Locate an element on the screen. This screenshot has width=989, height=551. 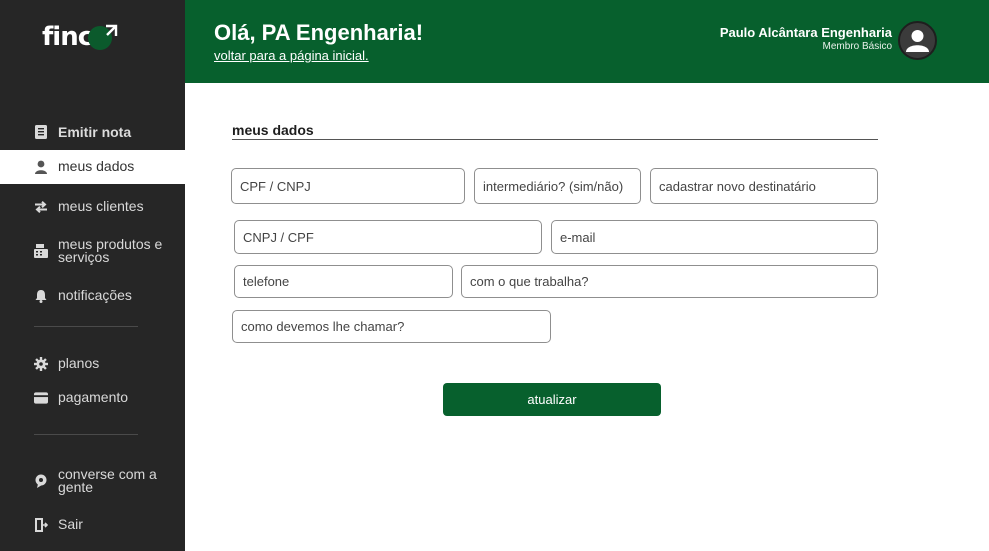
sidebar-item-meus-produtos: meus produtos e serviços is located at coordinates (92, 251).